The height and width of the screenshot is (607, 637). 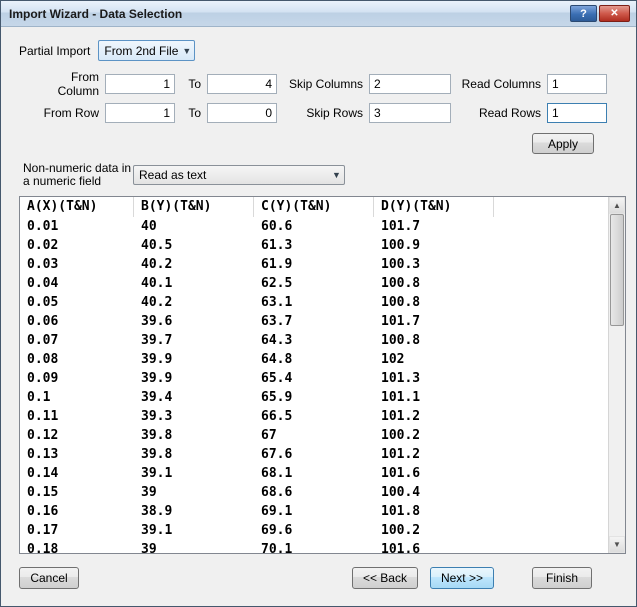 What do you see at coordinates (401, 416) in the screenshot?
I see `table-cell: 101.2` at bounding box center [401, 416].